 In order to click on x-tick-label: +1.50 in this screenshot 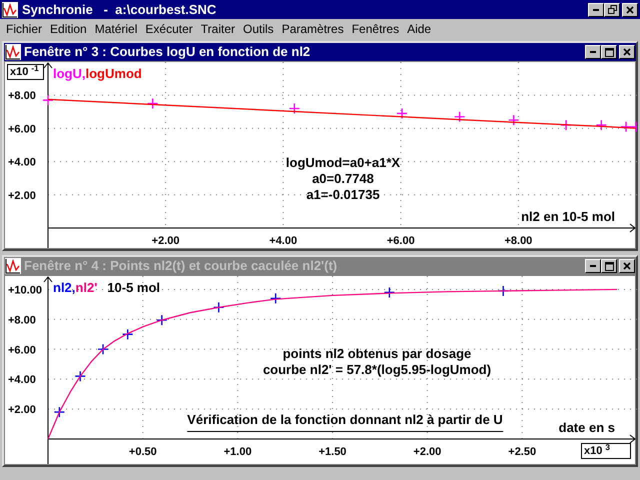, I will do `click(332, 452)`.